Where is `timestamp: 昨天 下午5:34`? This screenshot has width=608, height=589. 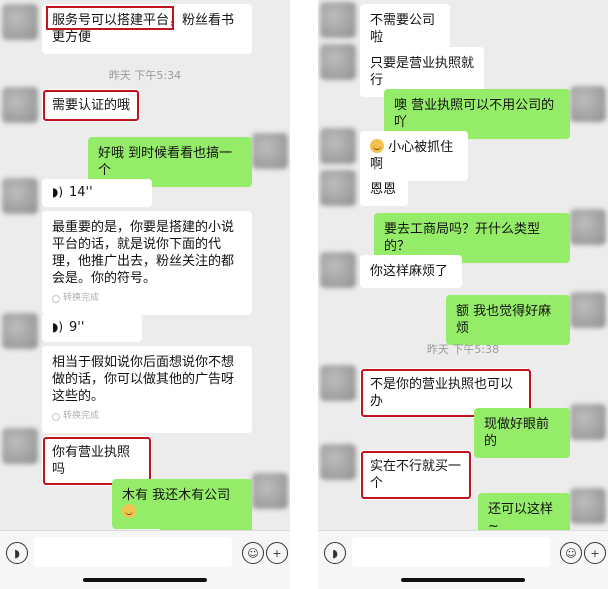 timestamp: 昨天 下午5:34 is located at coordinates (145, 75).